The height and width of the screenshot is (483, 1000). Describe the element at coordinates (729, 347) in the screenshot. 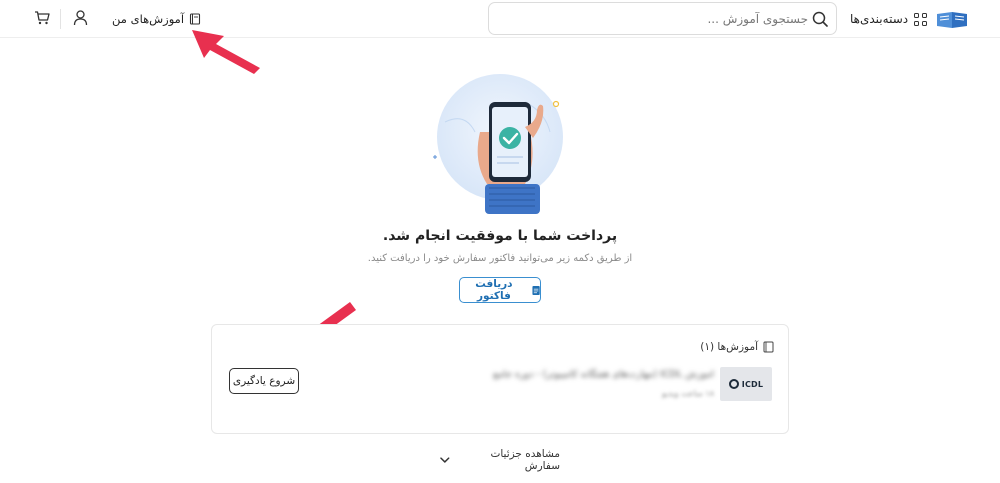

I see `courses-card-title-text: آموزش‌ها (۱)` at that location.